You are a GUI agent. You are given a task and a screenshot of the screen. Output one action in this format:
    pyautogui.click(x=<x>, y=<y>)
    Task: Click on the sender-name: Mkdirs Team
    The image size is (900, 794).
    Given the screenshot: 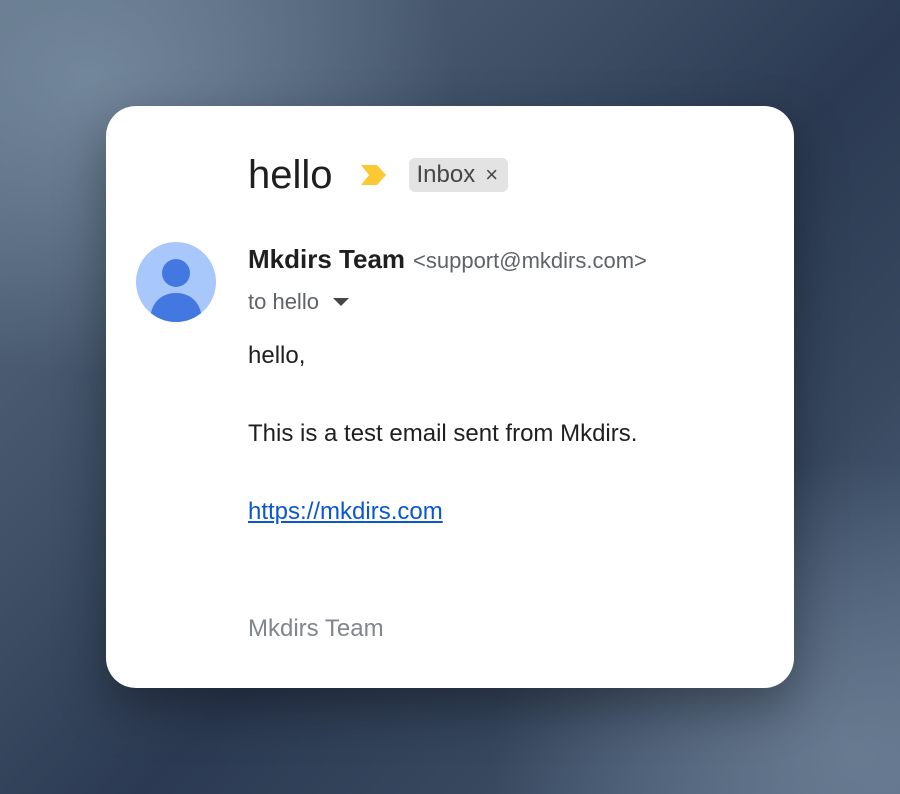 What is the action you would take?
    pyautogui.click(x=326, y=259)
    